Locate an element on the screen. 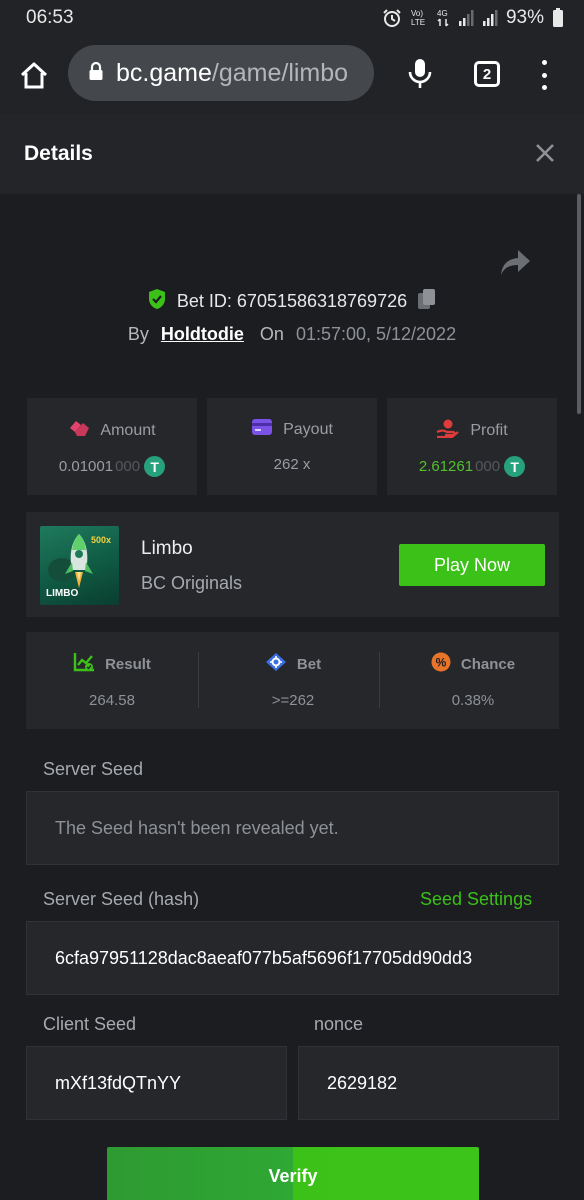 This screenshot has height=1200, width=584. profit-label: Profit is located at coordinates (489, 430).